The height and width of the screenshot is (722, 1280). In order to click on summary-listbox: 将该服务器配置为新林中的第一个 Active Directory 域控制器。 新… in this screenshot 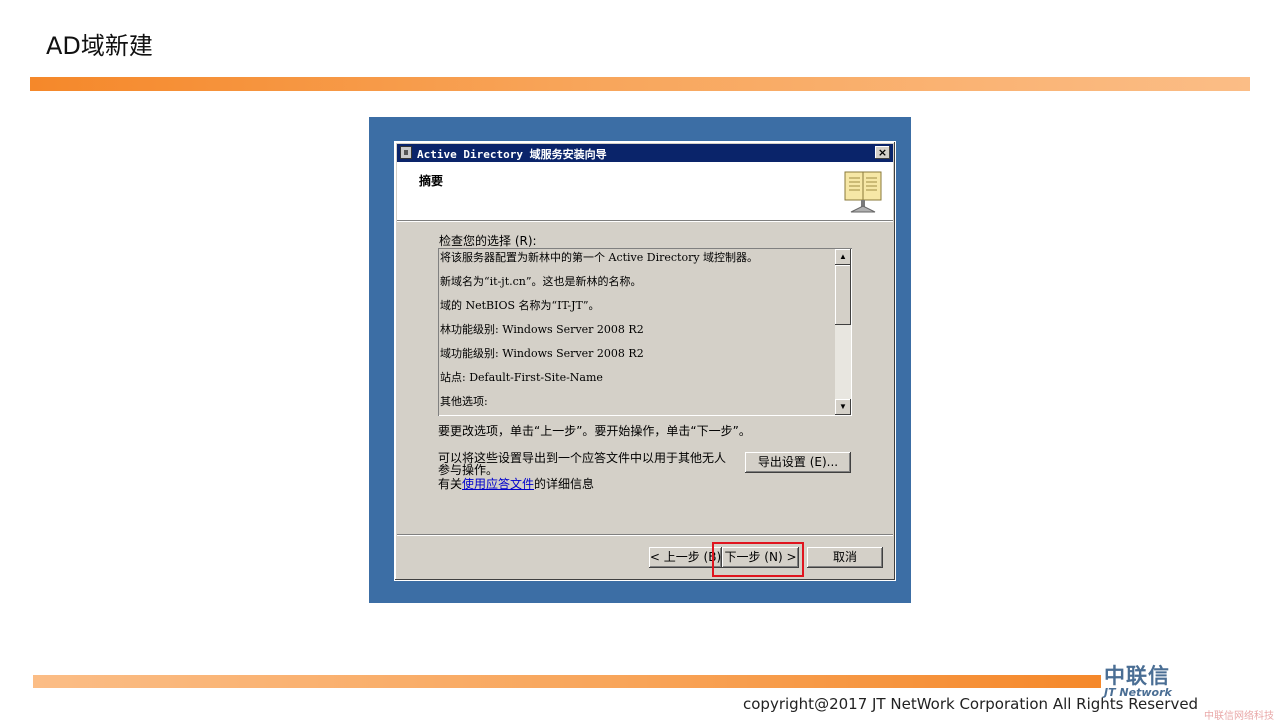, I will do `click(645, 332)`.